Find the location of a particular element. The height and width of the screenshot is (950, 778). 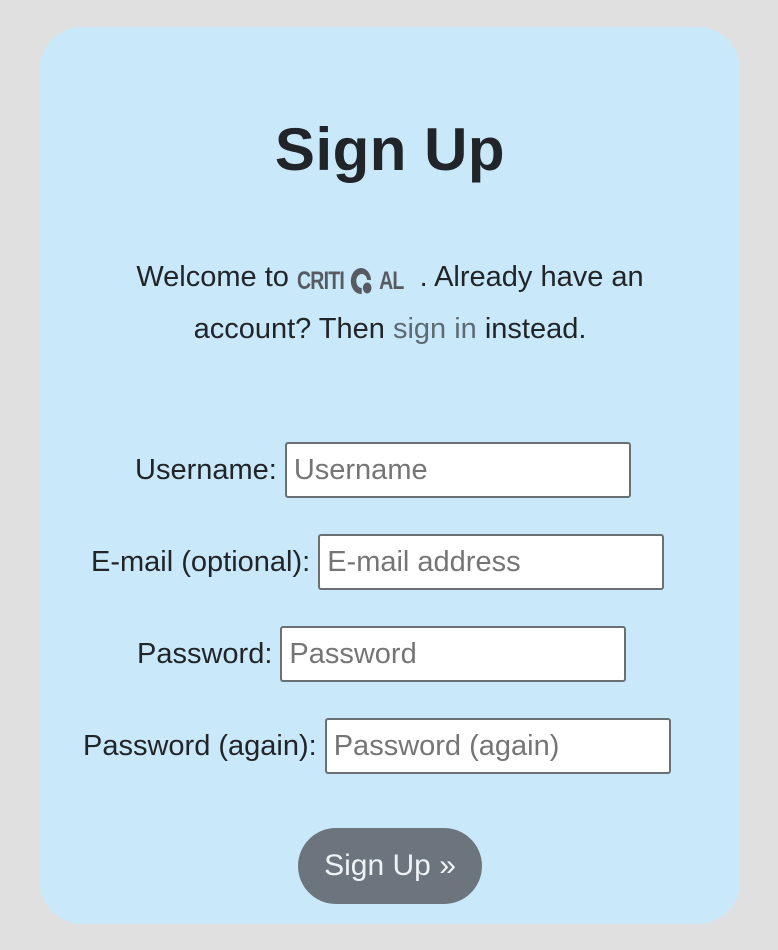

username-input is located at coordinates (457, 470).